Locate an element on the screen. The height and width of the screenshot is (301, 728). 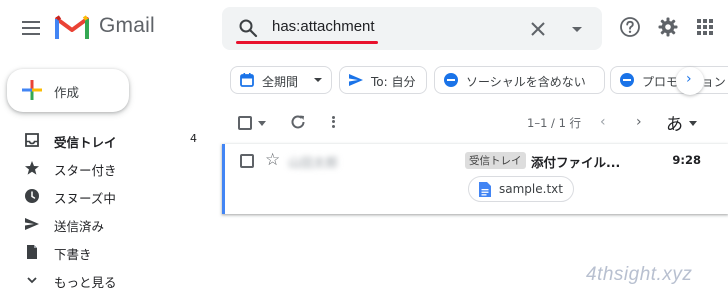
clear-search-icon is located at coordinates (538, 29).